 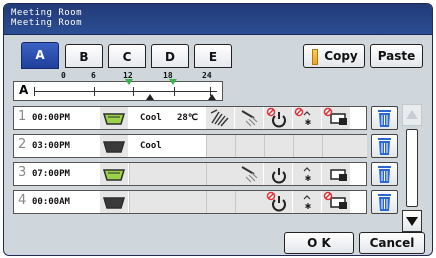 What do you see at coordinates (40, 55) in the screenshot?
I see `tab-a: A` at bounding box center [40, 55].